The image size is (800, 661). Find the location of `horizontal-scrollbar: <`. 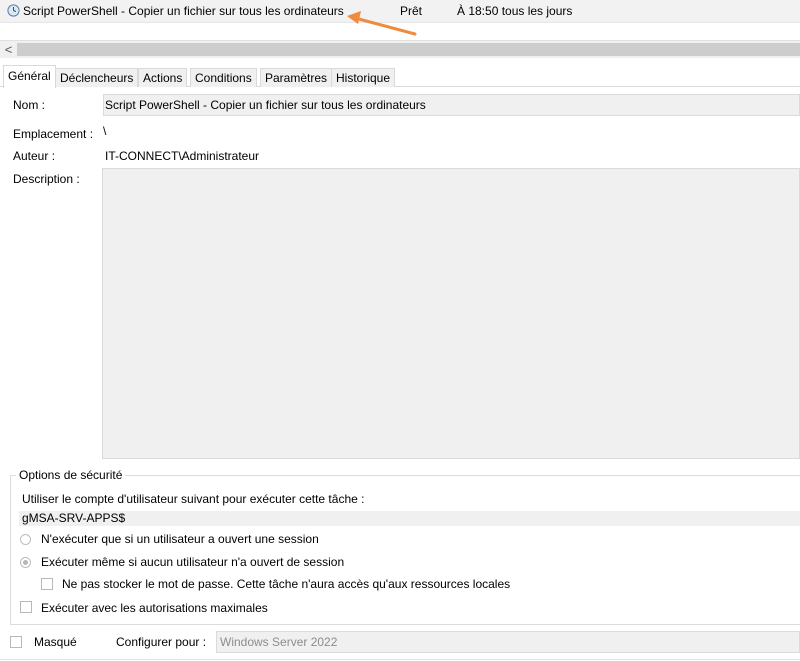

horizontal-scrollbar: < is located at coordinates (400, 49).